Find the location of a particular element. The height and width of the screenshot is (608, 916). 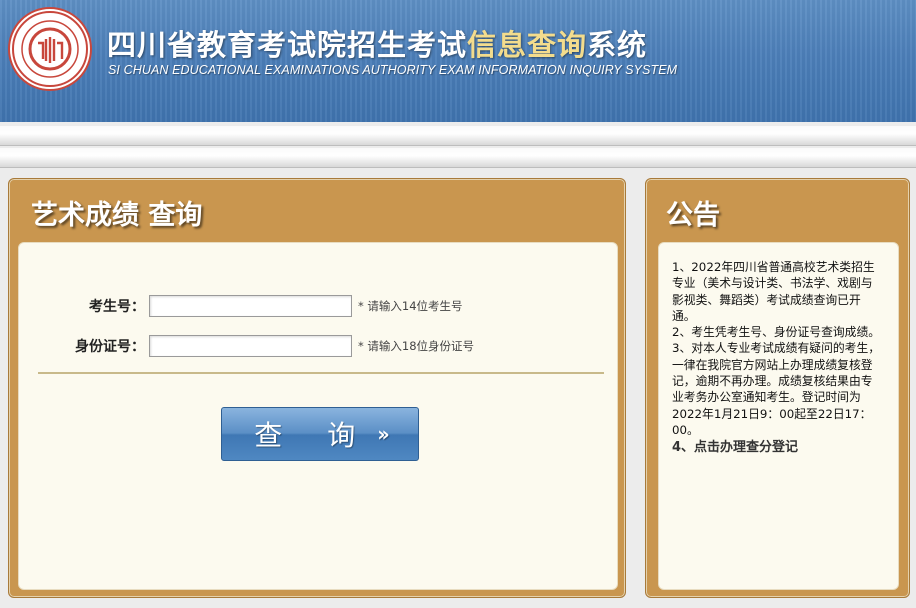

divider-band-top is located at coordinates (458, 136).